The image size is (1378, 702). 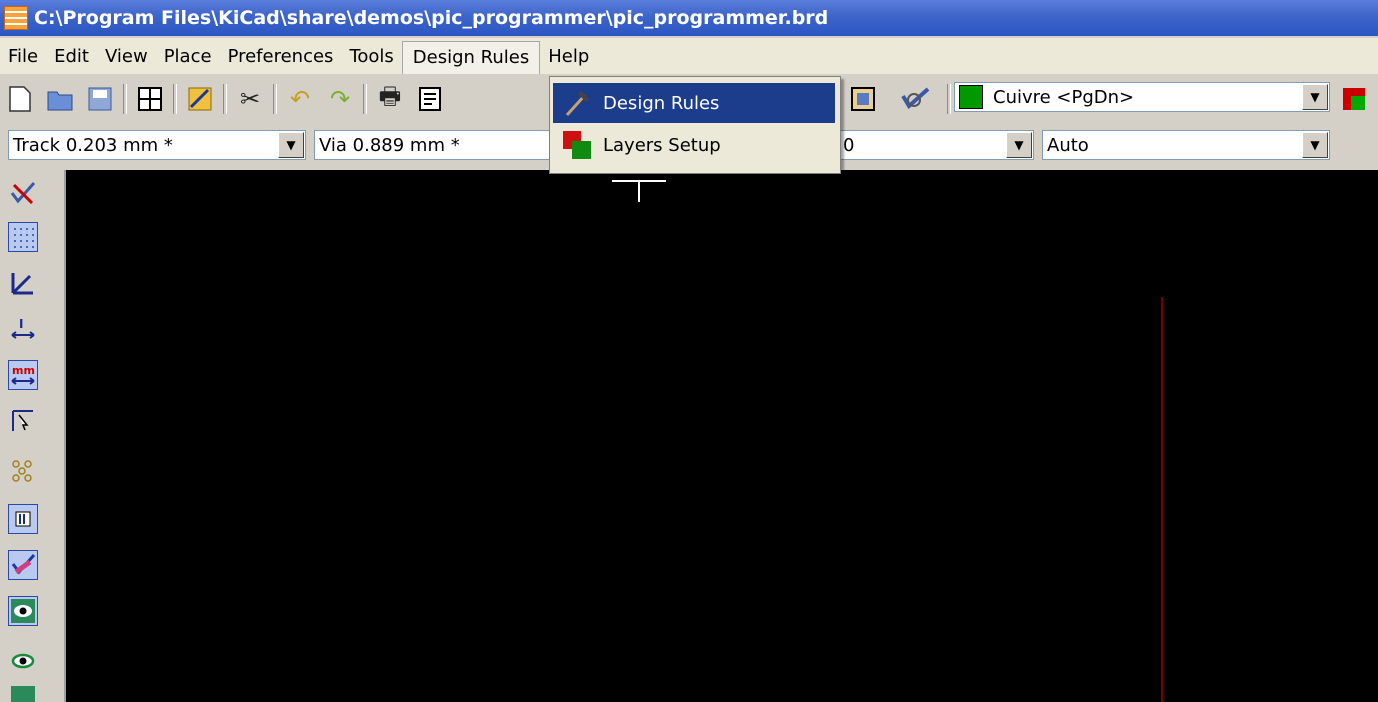 I want to click on redo-icon: ↷, so click(x=340, y=99).